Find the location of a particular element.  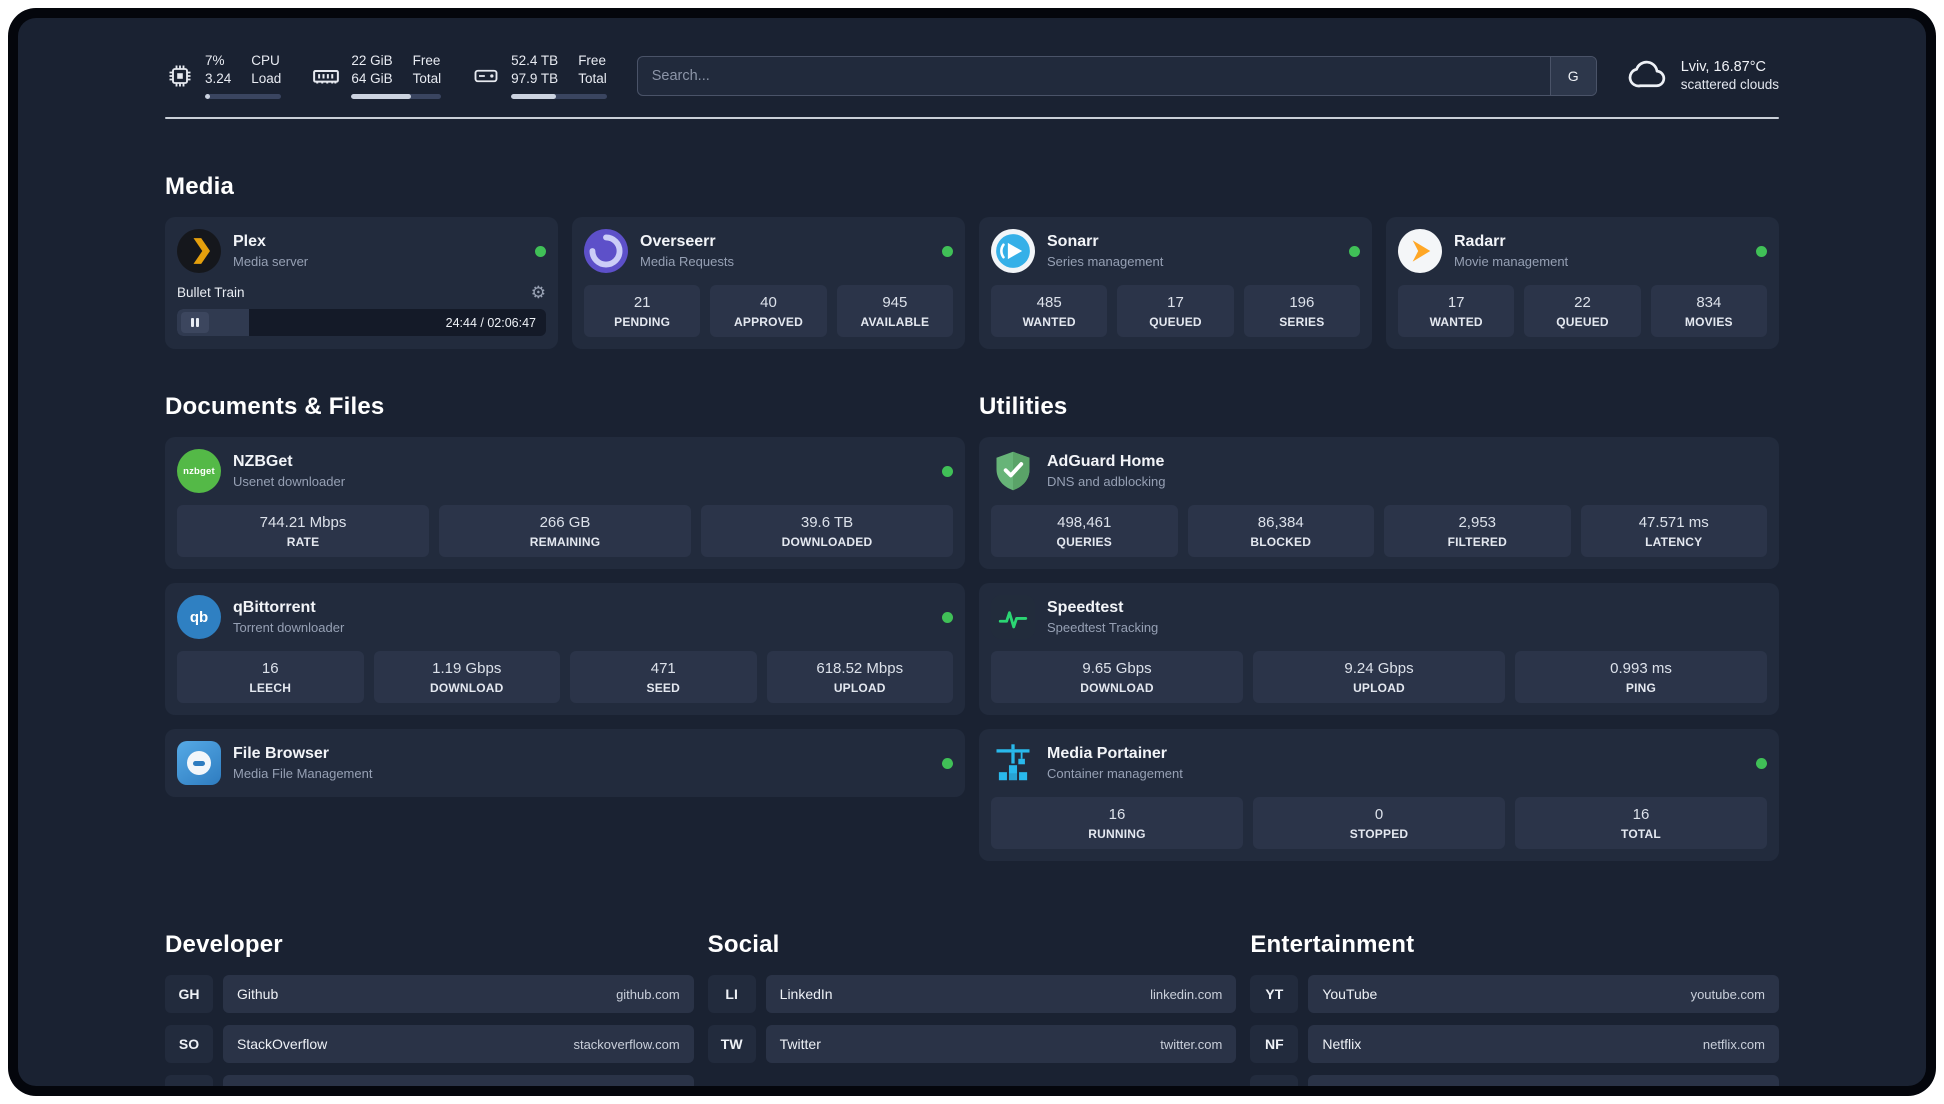

bookmark-url: stackoverflow.com is located at coordinates (626, 1044).